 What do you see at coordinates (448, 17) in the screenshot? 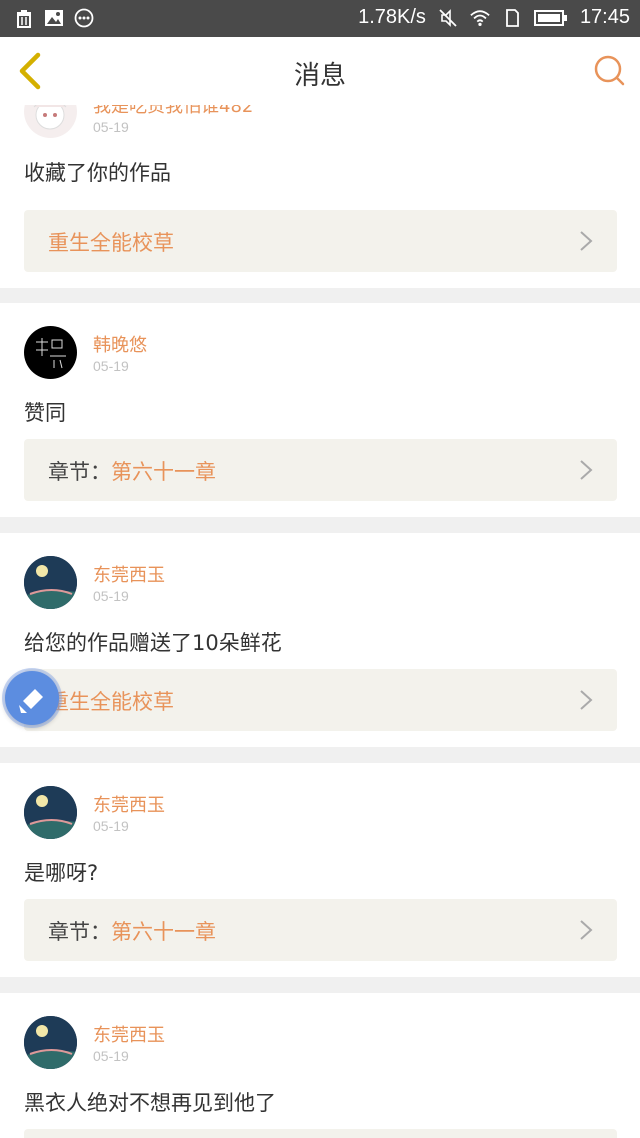
I see `mute-icon` at bounding box center [448, 17].